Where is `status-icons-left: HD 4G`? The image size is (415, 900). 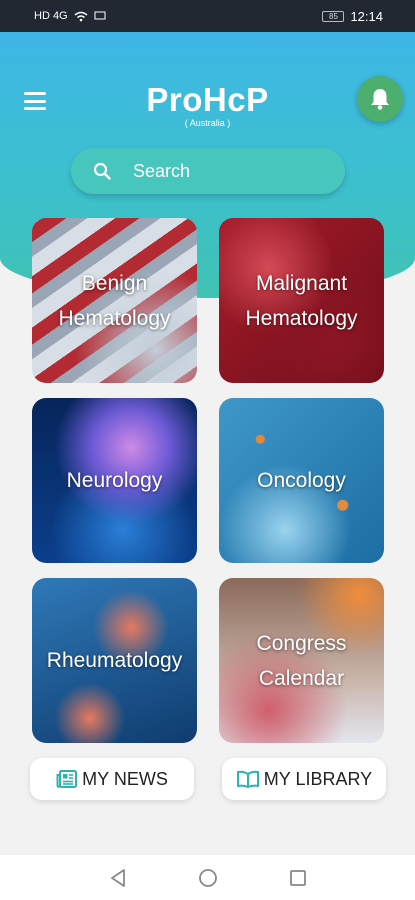 status-icons-left: HD 4G is located at coordinates (70, 16).